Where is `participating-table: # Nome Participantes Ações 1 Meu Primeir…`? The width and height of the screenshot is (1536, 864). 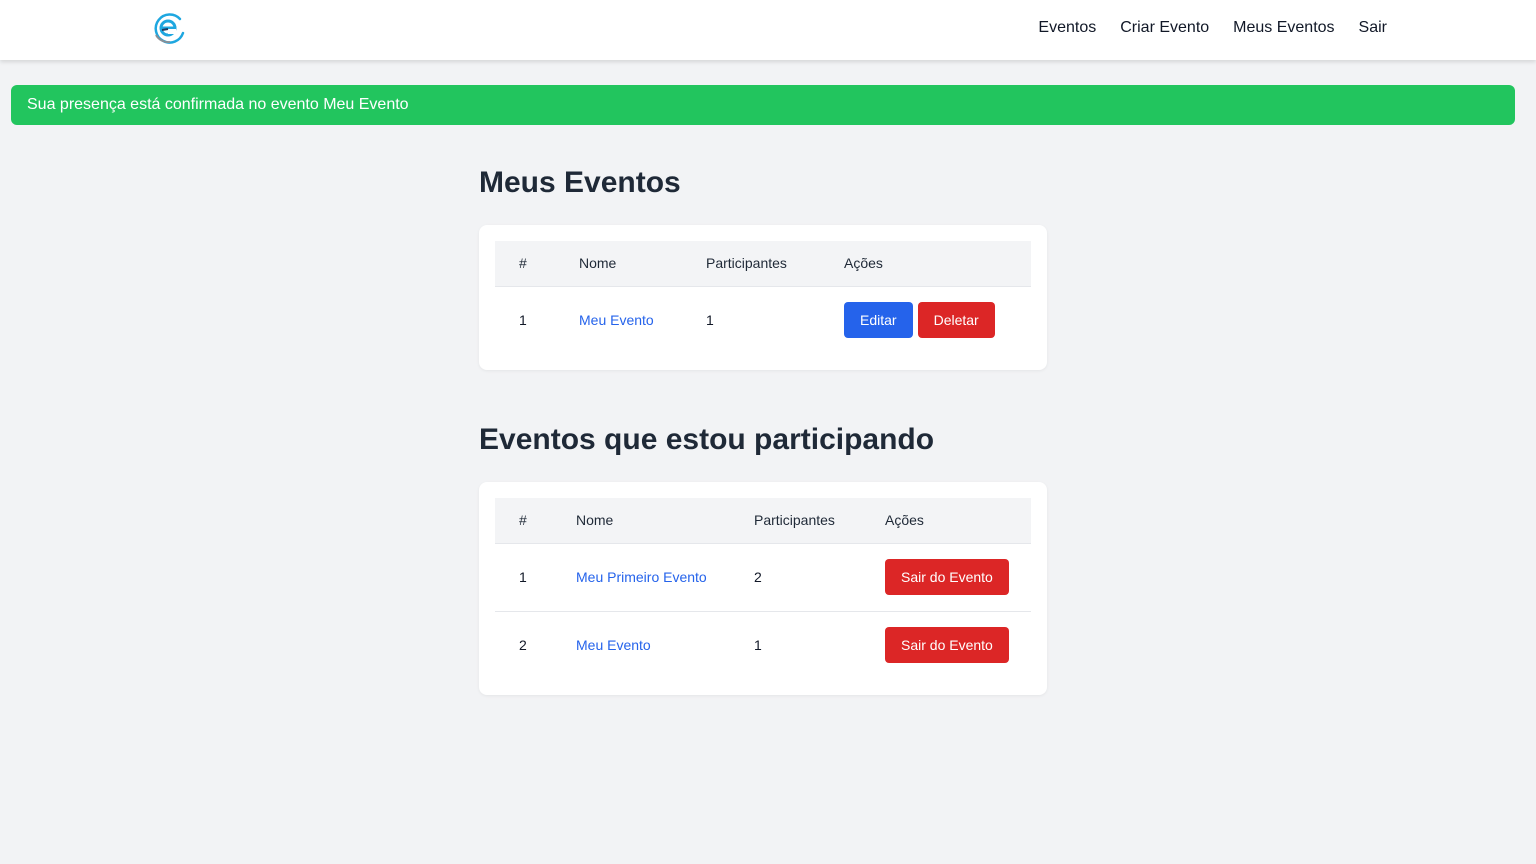
participating-table: # Nome Participantes Ações 1 Meu Primeir… is located at coordinates (763, 588).